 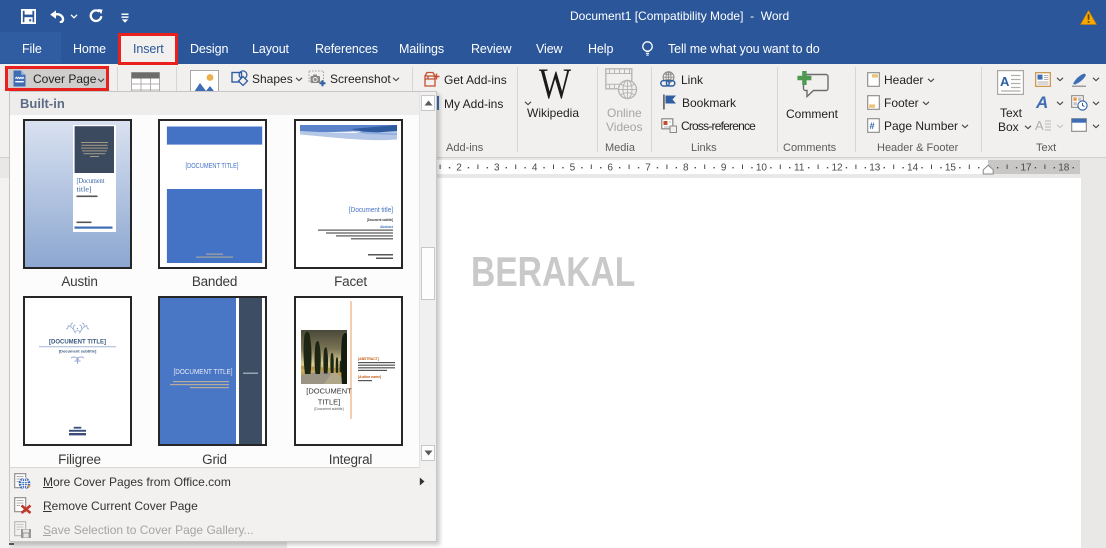 What do you see at coordinates (1026, 167) in the screenshot?
I see `svg-text: 17` at bounding box center [1026, 167].